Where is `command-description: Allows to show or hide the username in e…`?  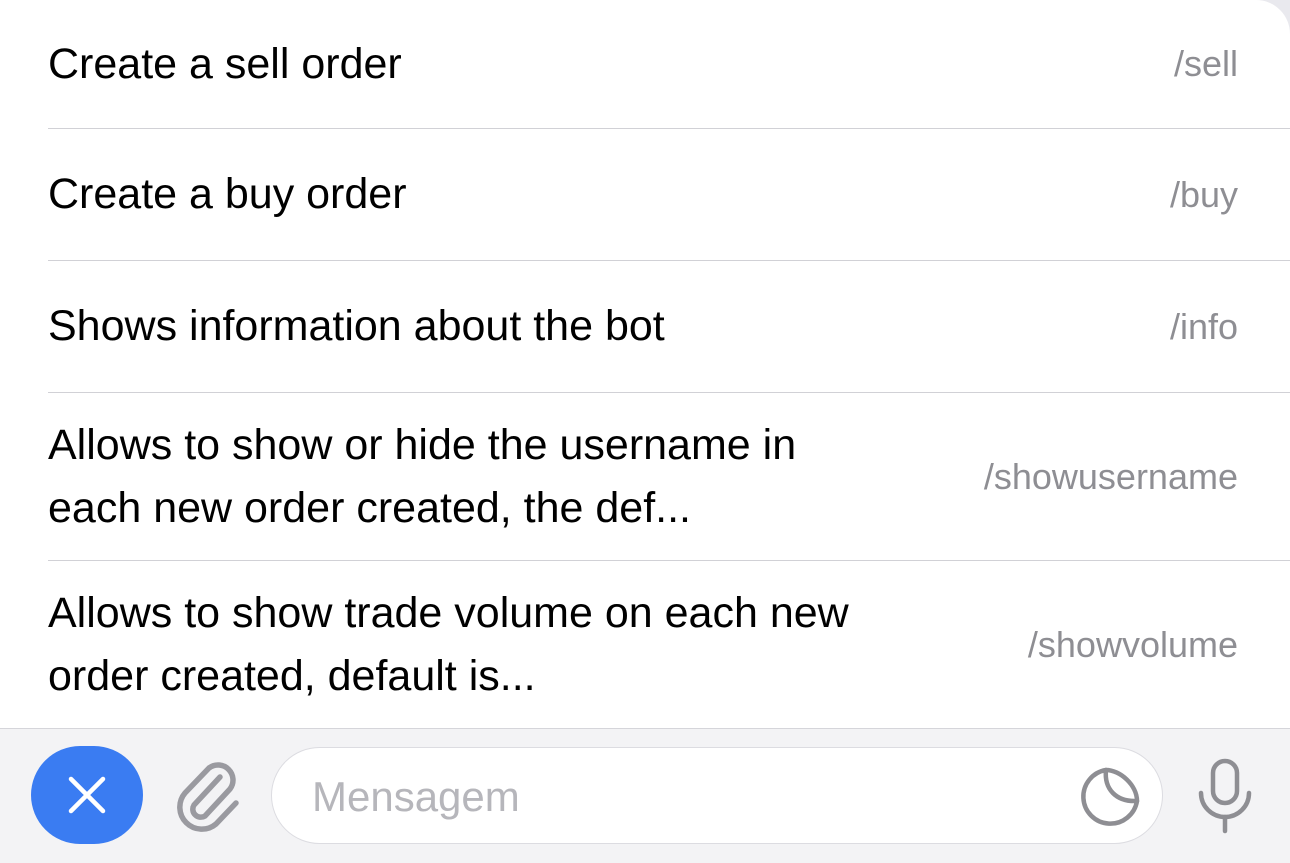
command-description: Allows to show or hide the username in e… is located at coordinates (422, 476).